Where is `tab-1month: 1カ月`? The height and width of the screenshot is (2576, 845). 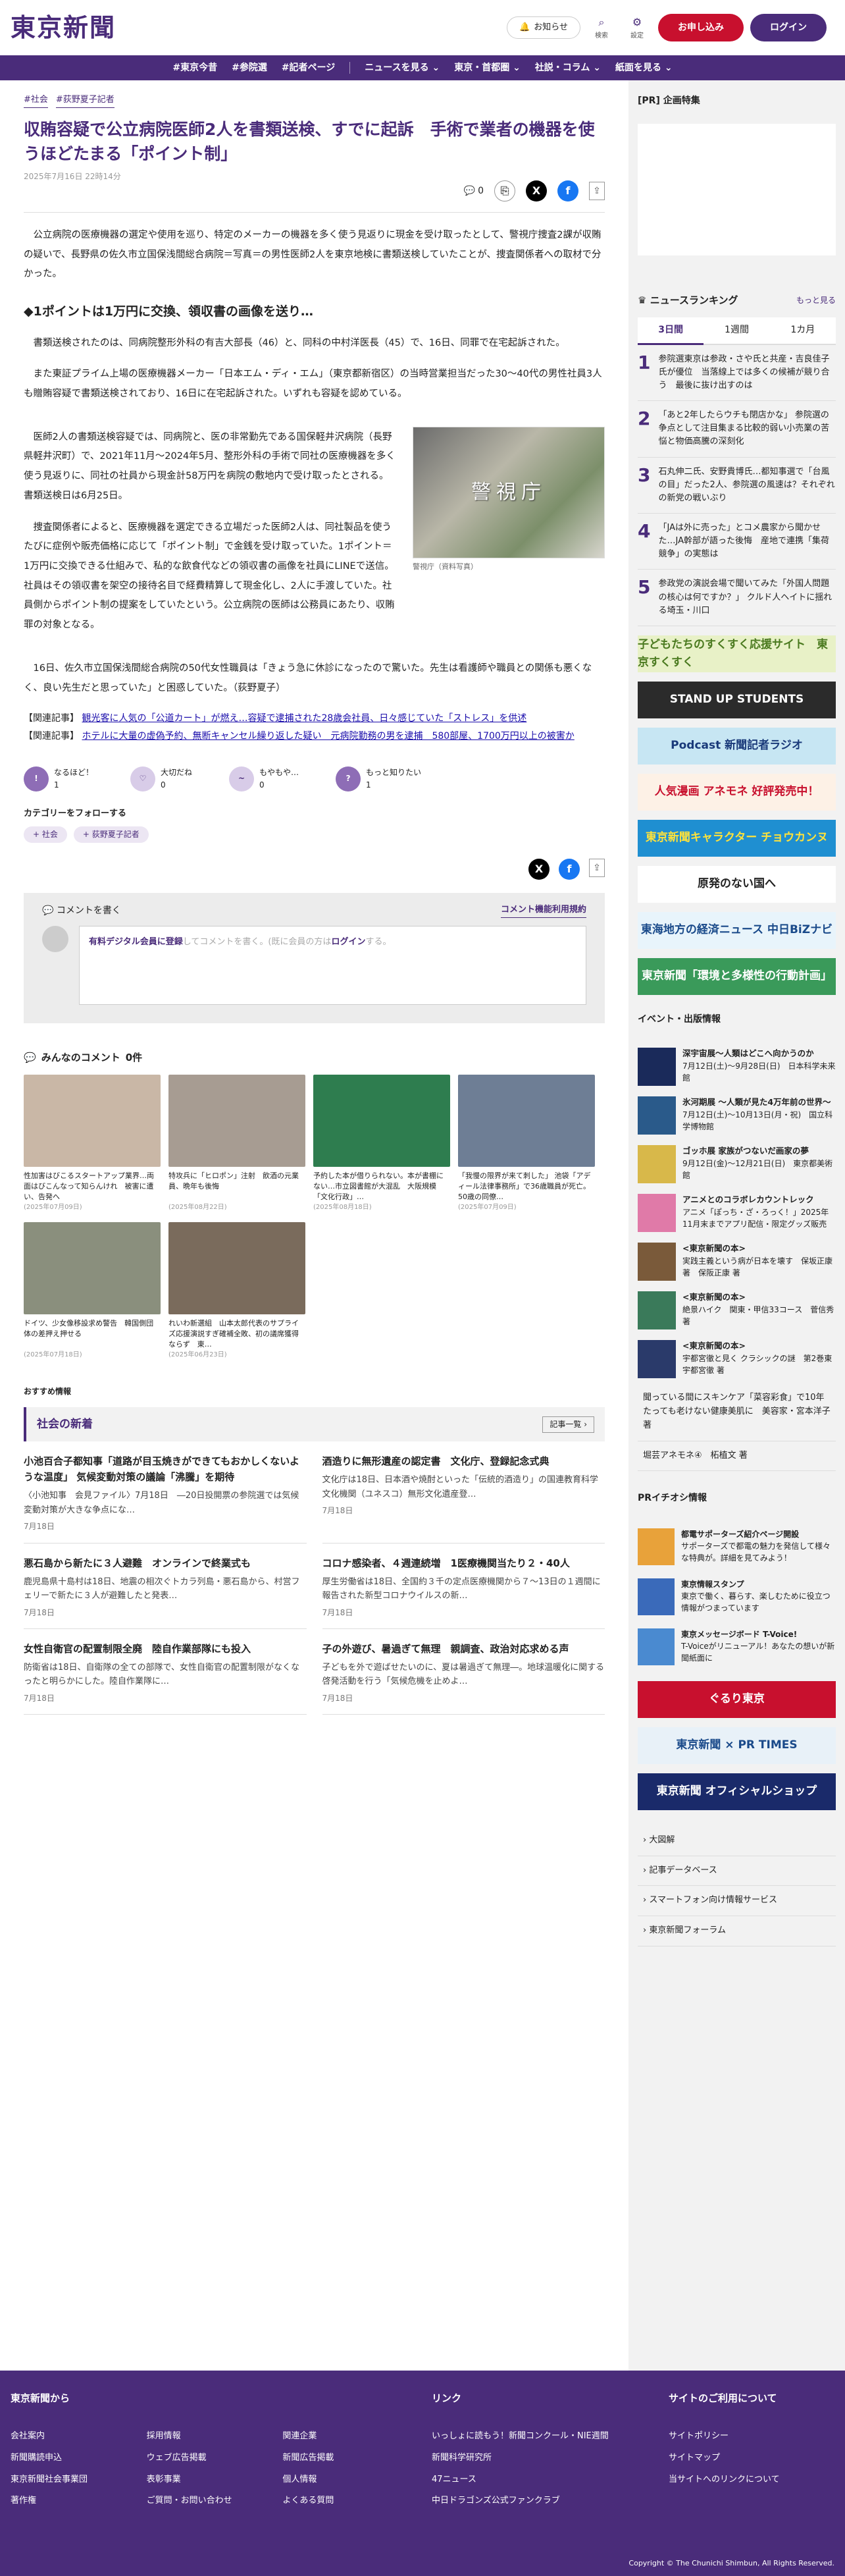
tab-1month: 1カ月 is located at coordinates (803, 331).